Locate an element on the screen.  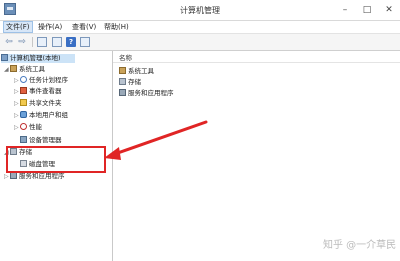
watermark: 知乎 @一介草民 is located at coordinates (360, 245).